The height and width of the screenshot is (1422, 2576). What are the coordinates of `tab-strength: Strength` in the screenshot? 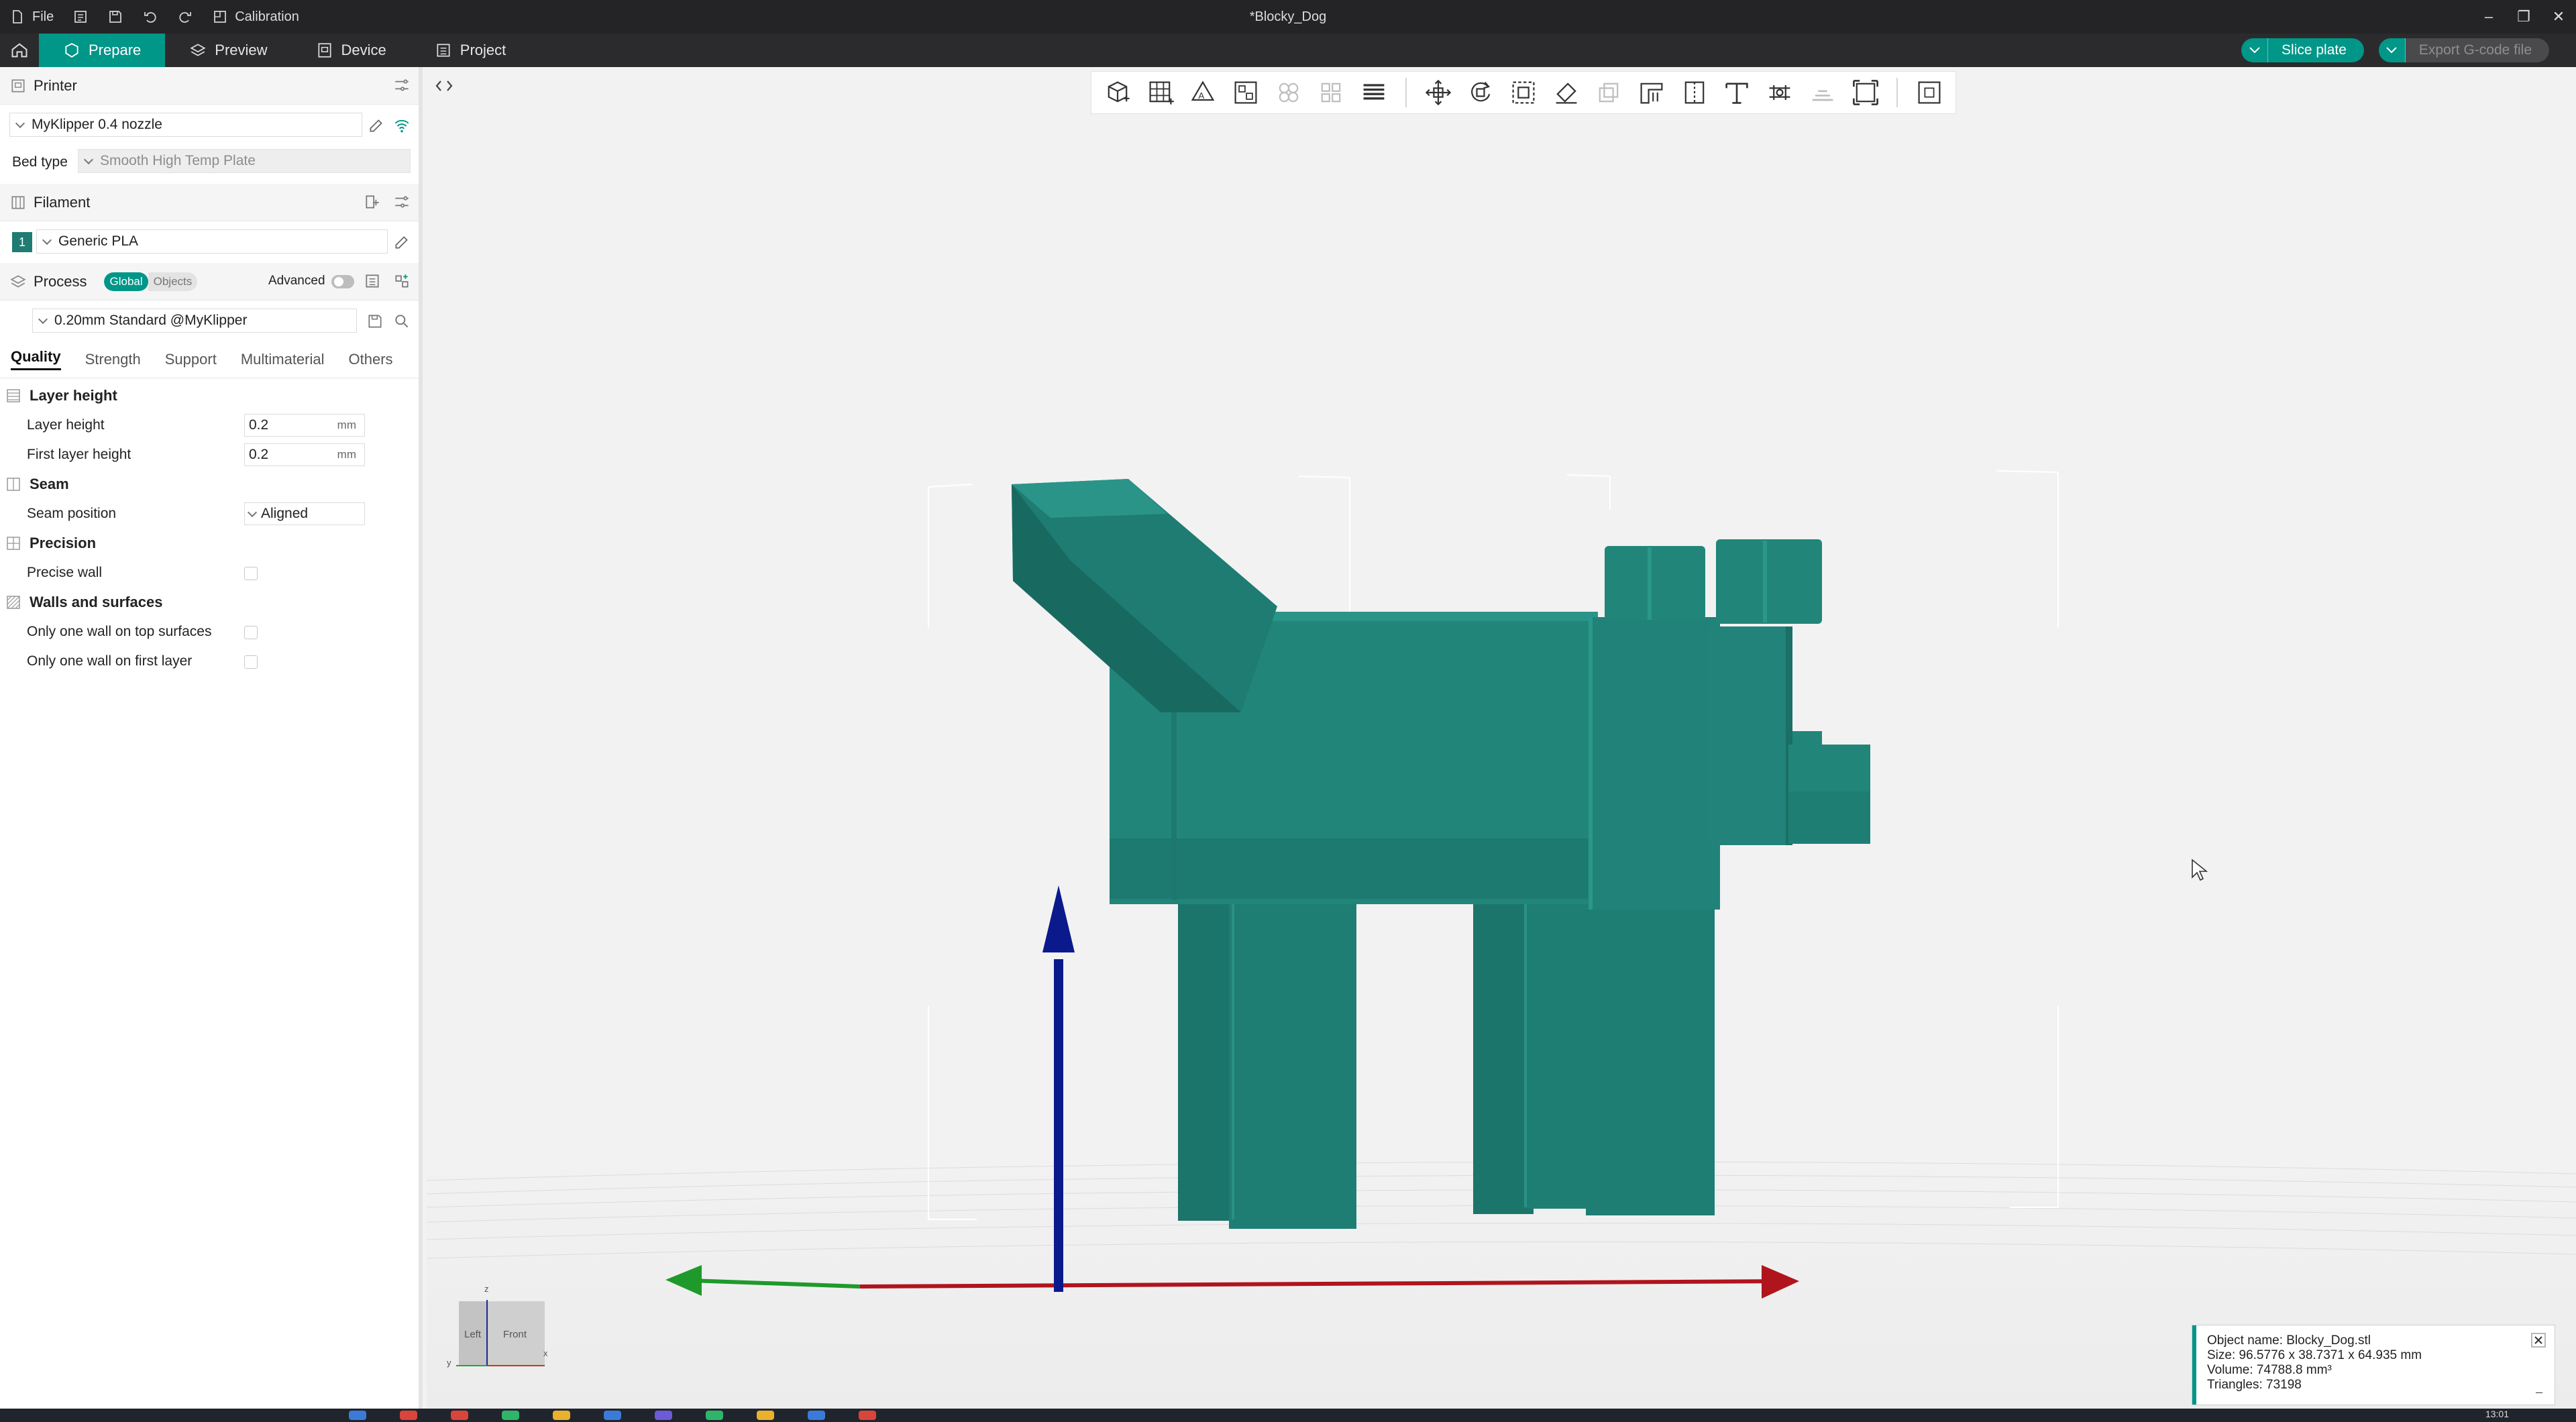 It's located at (113, 359).